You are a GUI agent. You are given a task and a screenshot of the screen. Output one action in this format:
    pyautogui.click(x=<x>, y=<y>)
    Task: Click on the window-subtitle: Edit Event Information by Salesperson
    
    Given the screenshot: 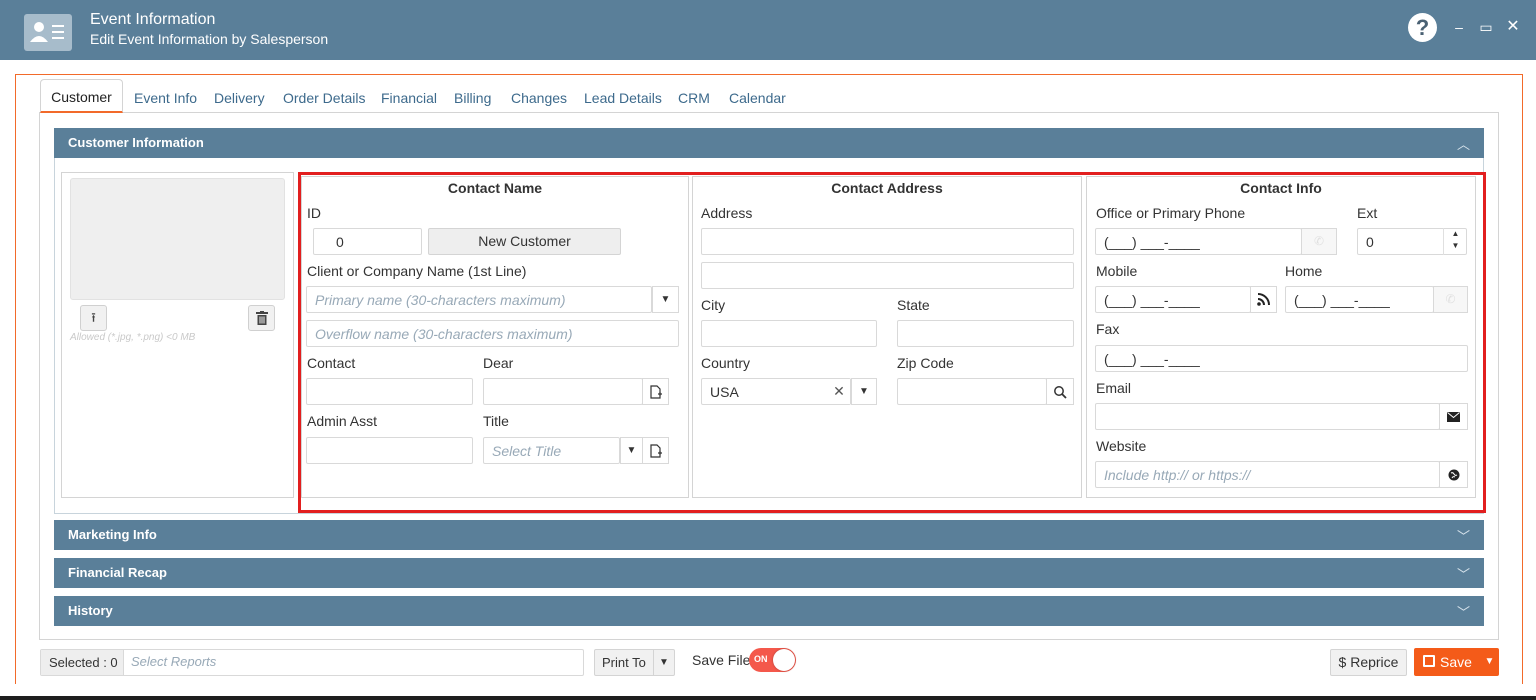 What is the action you would take?
    pyautogui.click(x=209, y=39)
    